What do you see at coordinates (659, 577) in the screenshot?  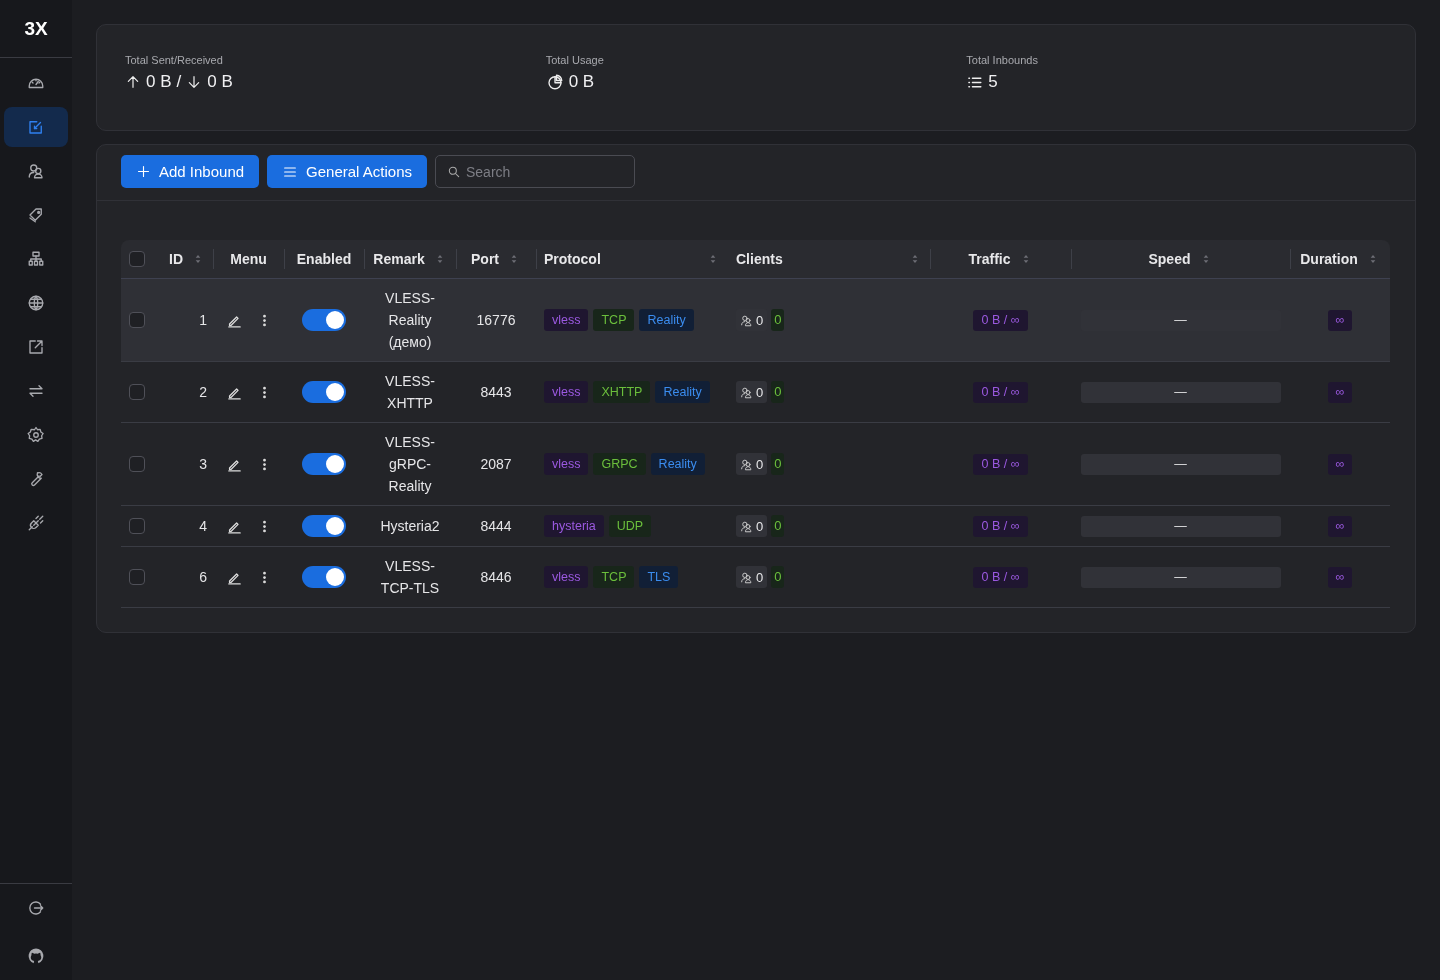 I see `tag: TLS` at bounding box center [659, 577].